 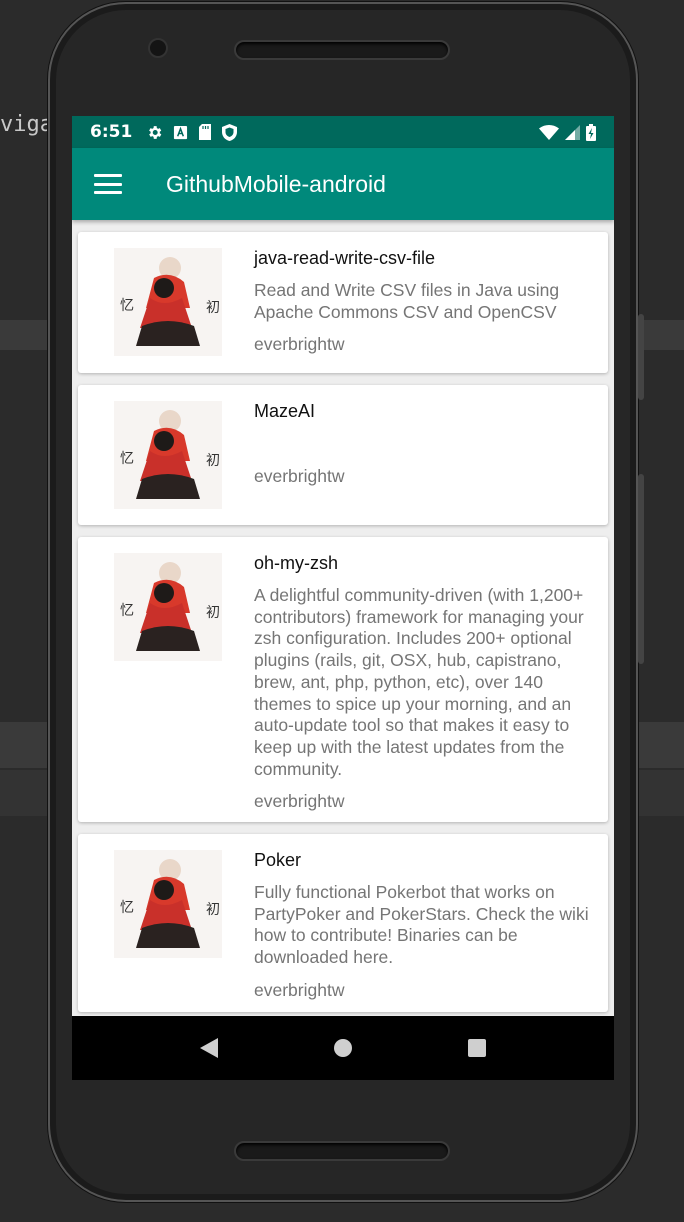 I want to click on earpiece-speaker, so click(x=342, y=50).